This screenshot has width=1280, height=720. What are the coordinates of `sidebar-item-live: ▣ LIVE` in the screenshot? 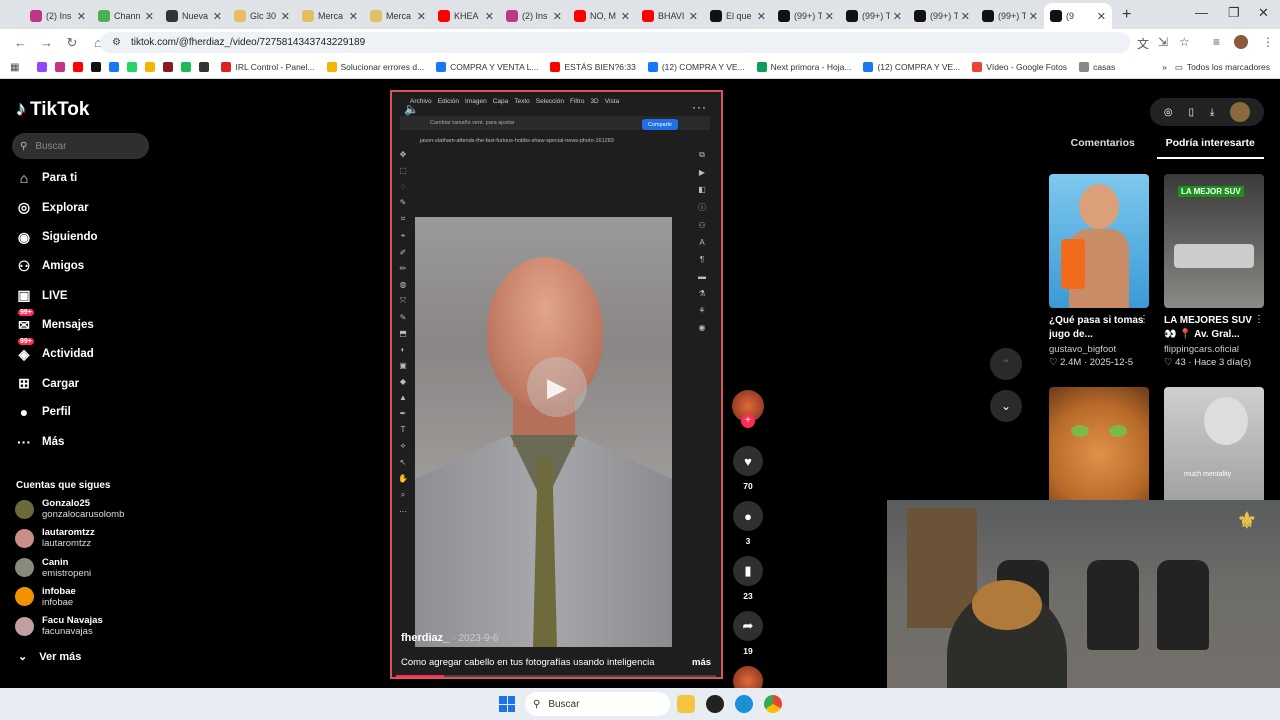 It's located at (40, 295).